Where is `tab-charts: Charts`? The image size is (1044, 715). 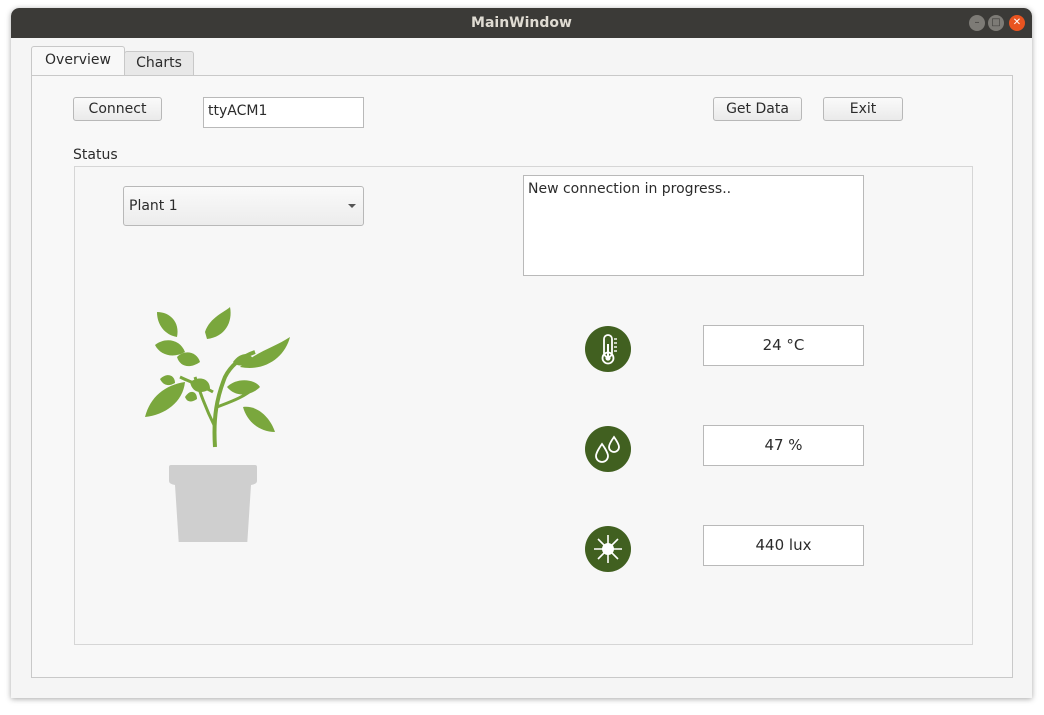
tab-charts: Charts is located at coordinates (159, 63).